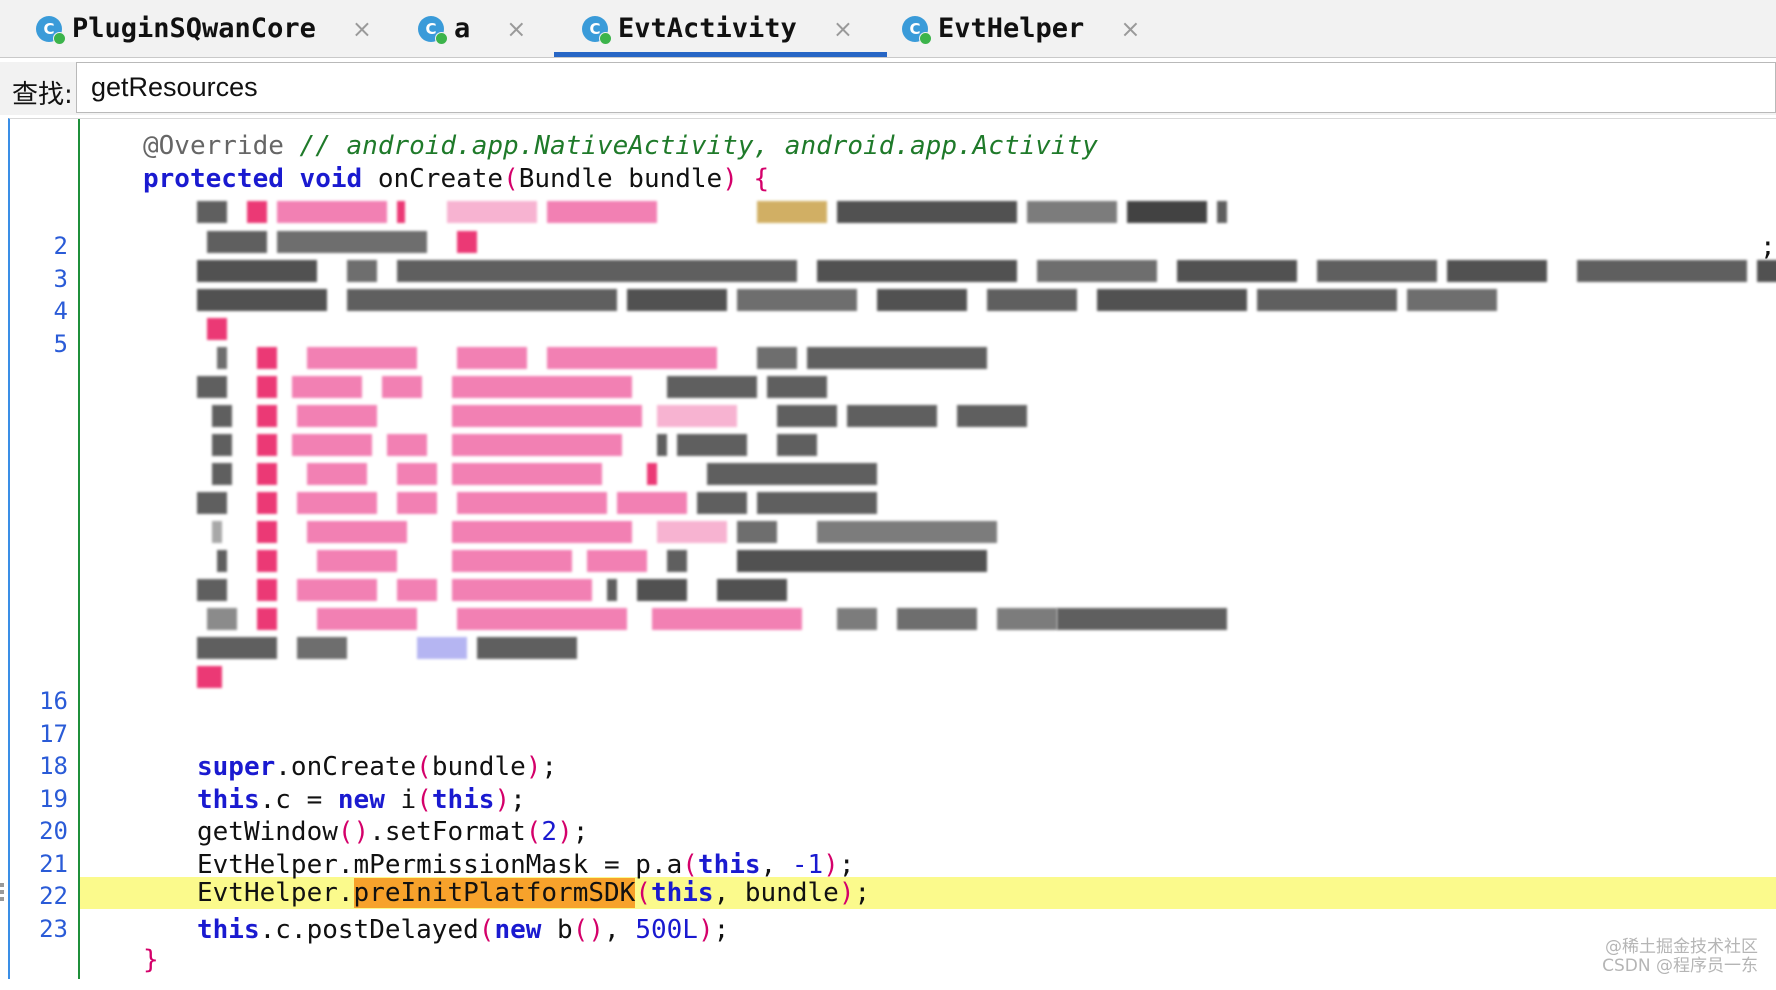 Image resolution: width=1776 pixels, height=990 pixels. I want to click on drag-handle, so click(3, 895).